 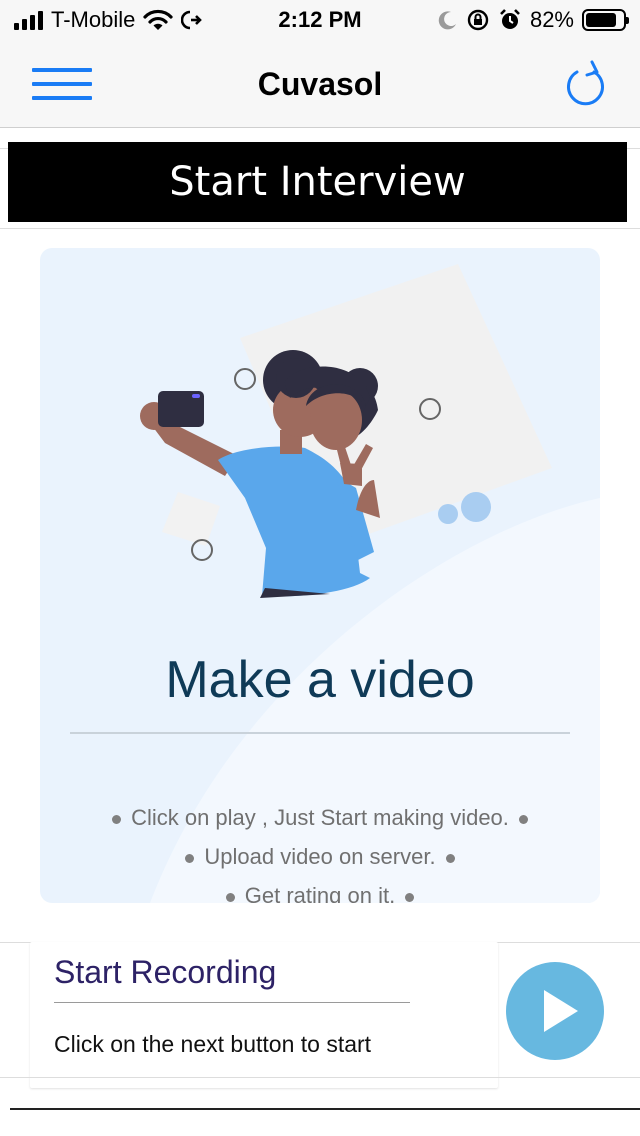 What do you see at coordinates (320, 20) in the screenshot?
I see `status-bar: T-Mobile 2:12 PM 82%` at bounding box center [320, 20].